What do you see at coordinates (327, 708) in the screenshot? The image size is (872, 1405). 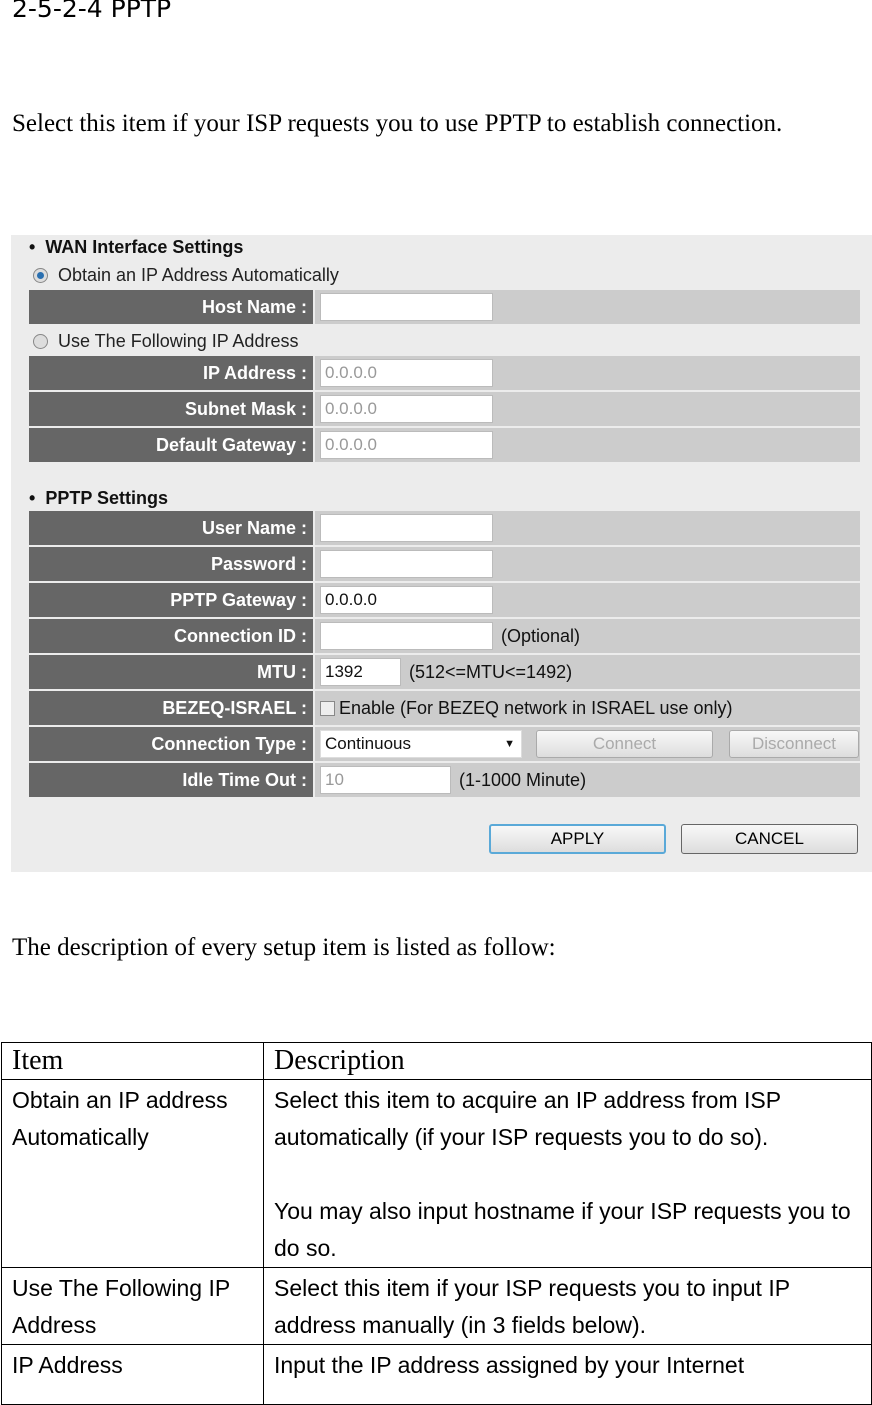 I see `bezeq-checkbox` at bounding box center [327, 708].